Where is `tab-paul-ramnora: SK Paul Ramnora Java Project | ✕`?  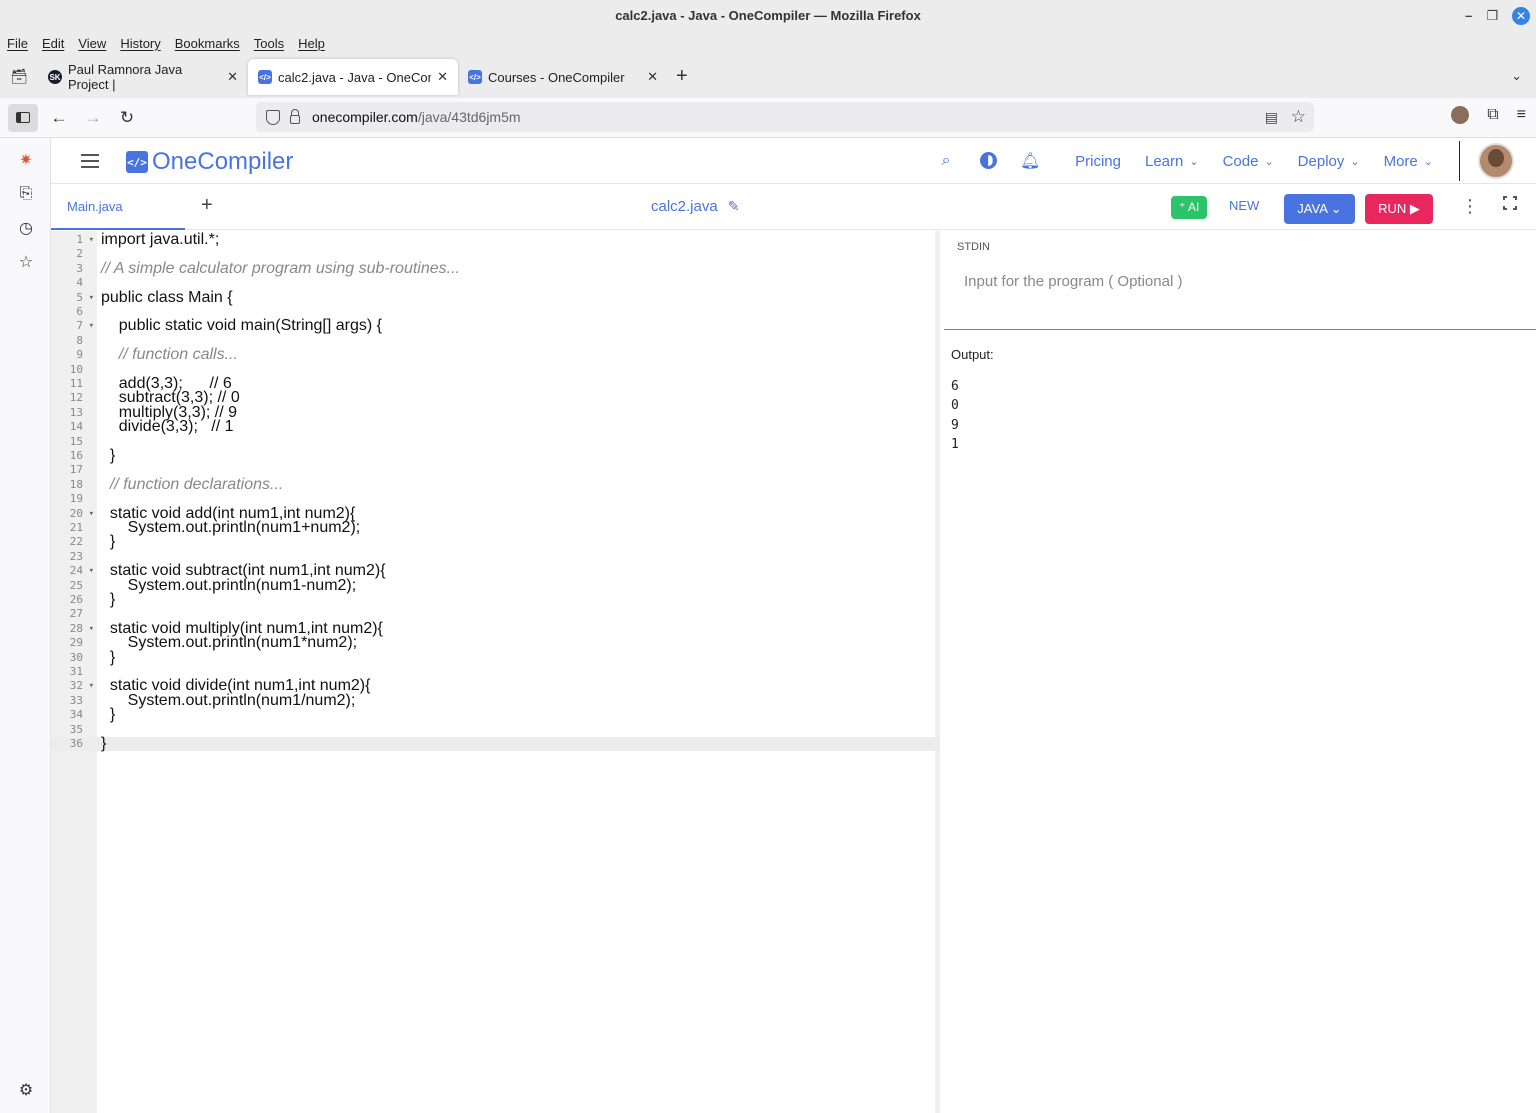 tab-paul-ramnora: SK Paul Ramnora Java Project | ✕ is located at coordinates (143, 77).